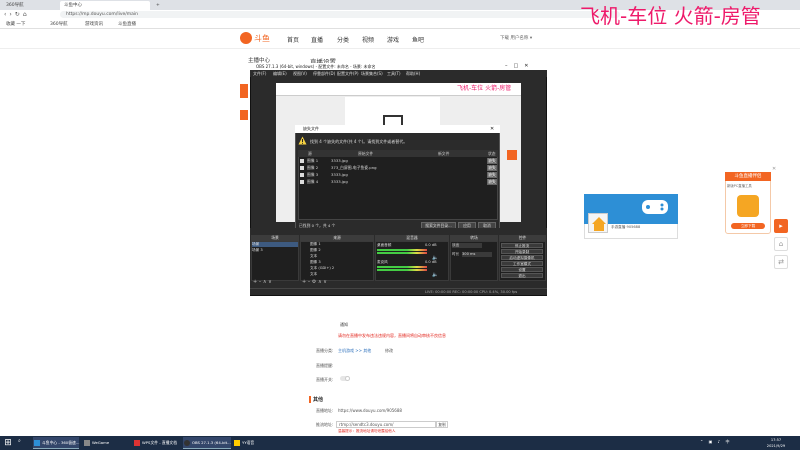 The image size is (800, 450). I want to click on row-source: 图像 3, so click(313, 174).